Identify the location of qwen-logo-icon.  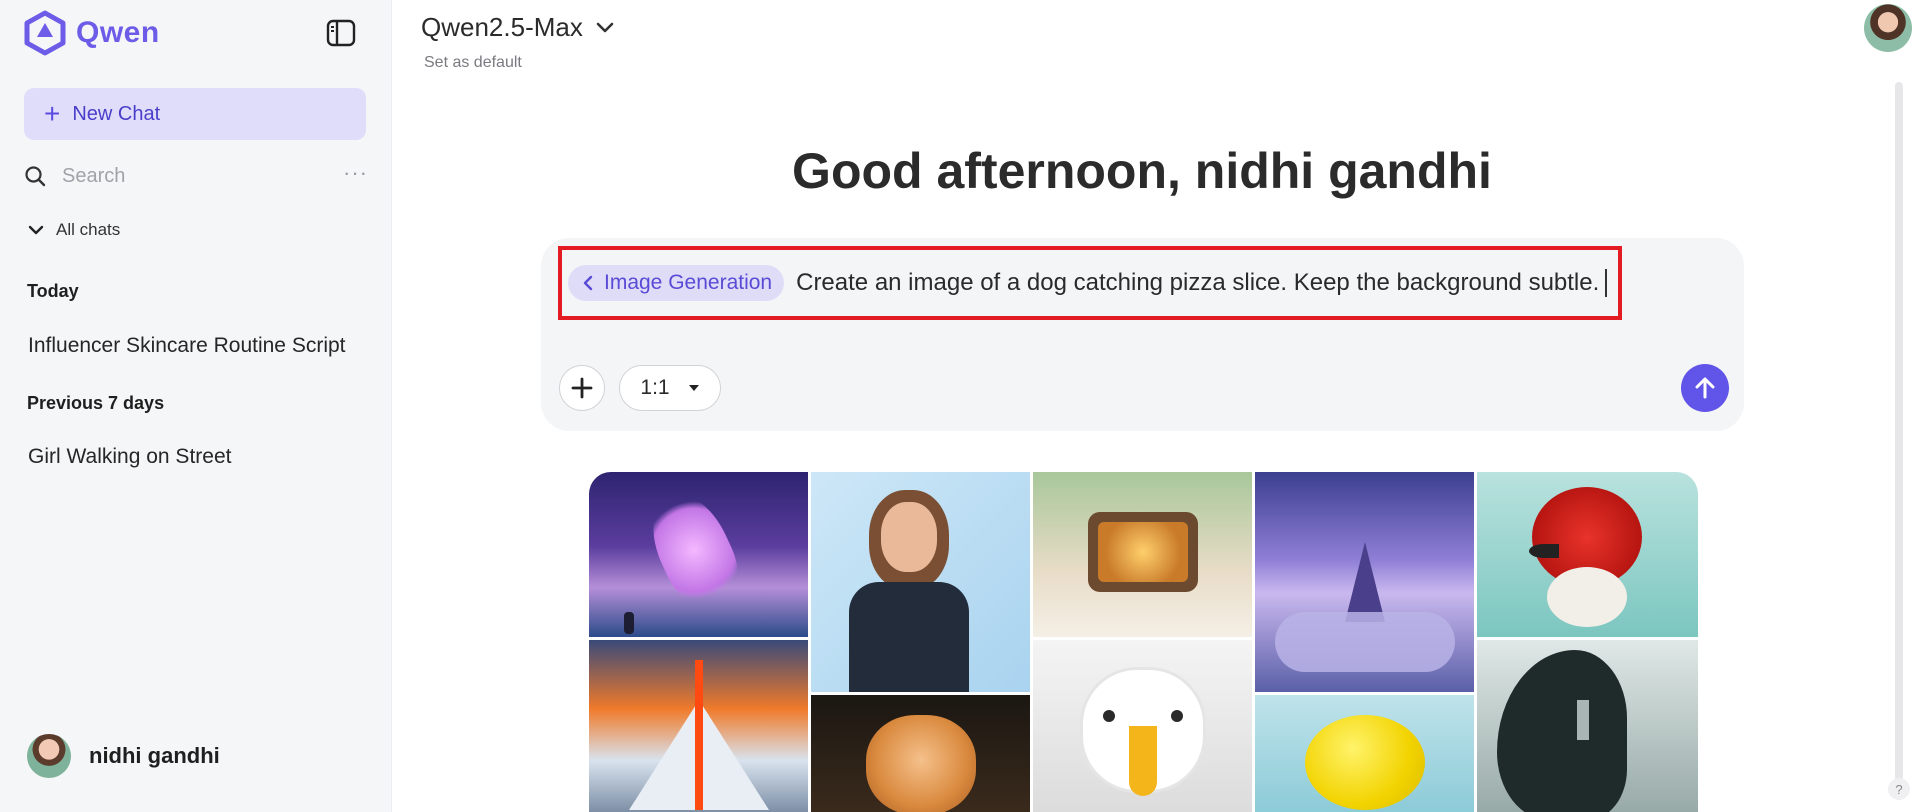
(45, 33).